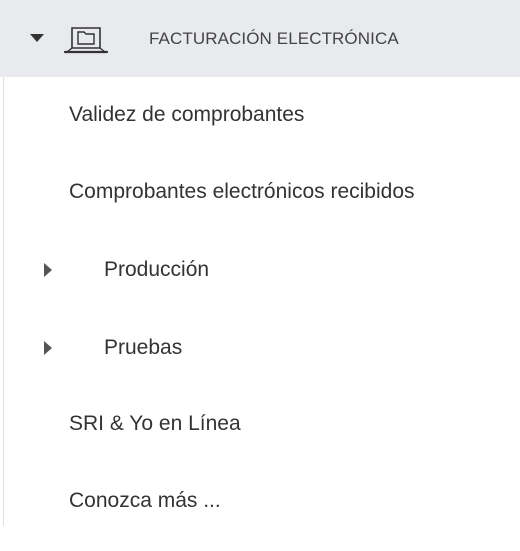 The height and width of the screenshot is (551, 520). What do you see at coordinates (274, 38) in the screenshot?
I see `menu-header-label: FACTURACIÓN ELECTRÓNICA` at bounding box center [274, 38].